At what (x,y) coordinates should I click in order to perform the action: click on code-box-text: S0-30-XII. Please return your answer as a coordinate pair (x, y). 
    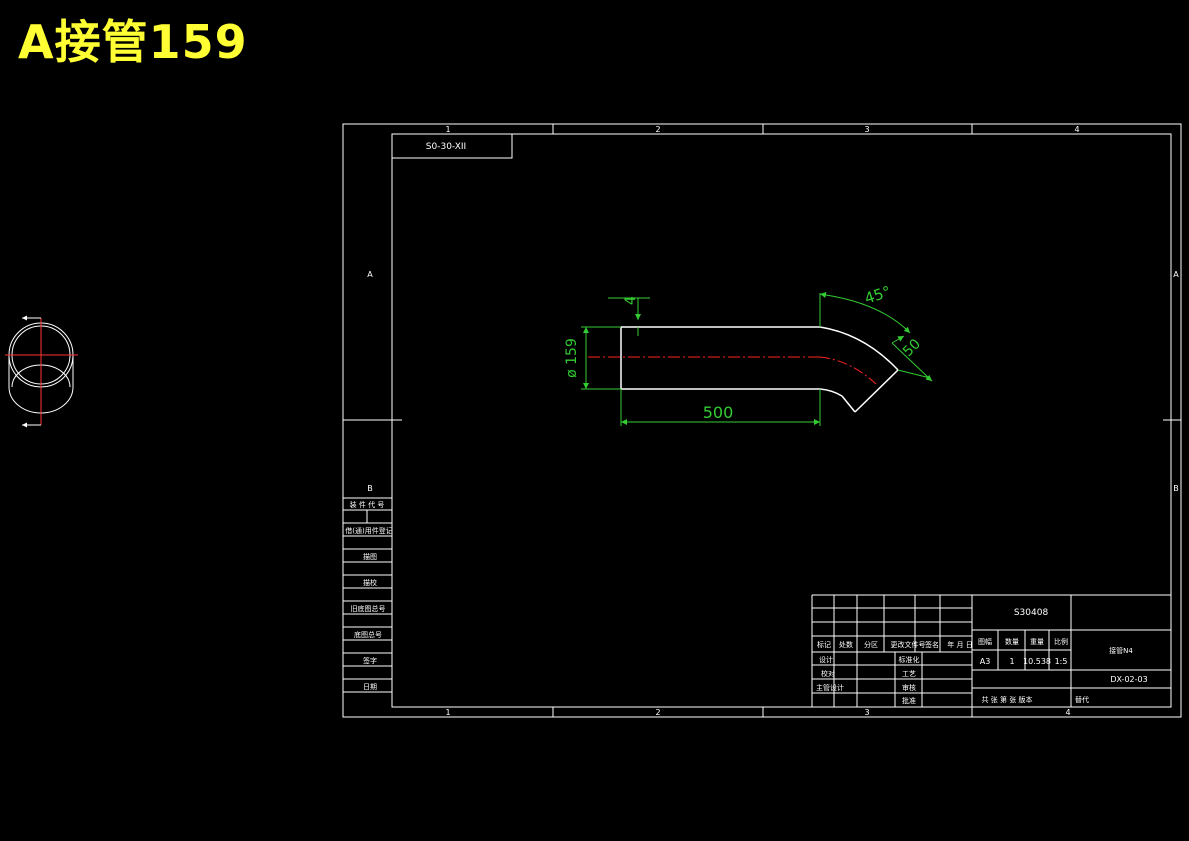
    Looking at the image, I should click on (446, 147).